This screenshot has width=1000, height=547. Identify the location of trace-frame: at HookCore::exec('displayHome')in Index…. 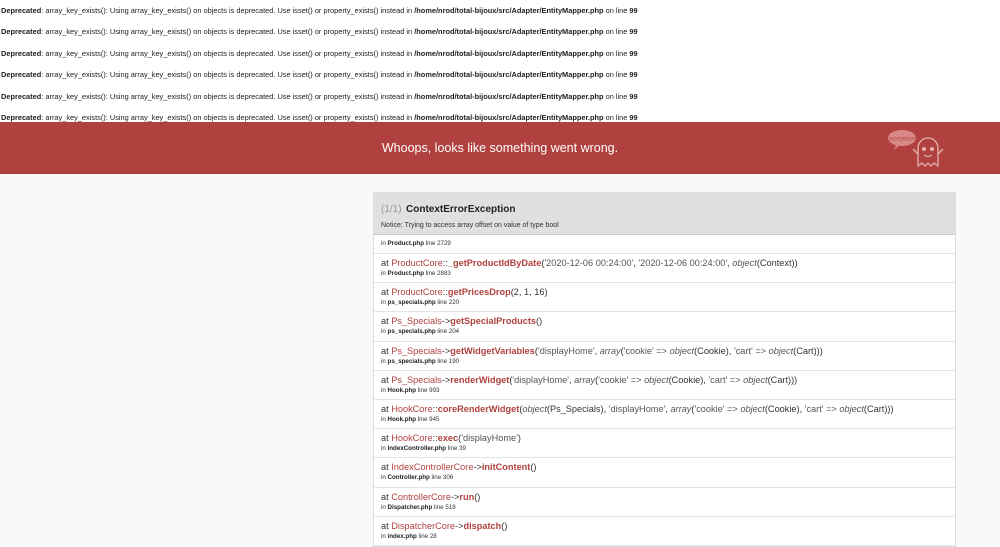
(664, 444).